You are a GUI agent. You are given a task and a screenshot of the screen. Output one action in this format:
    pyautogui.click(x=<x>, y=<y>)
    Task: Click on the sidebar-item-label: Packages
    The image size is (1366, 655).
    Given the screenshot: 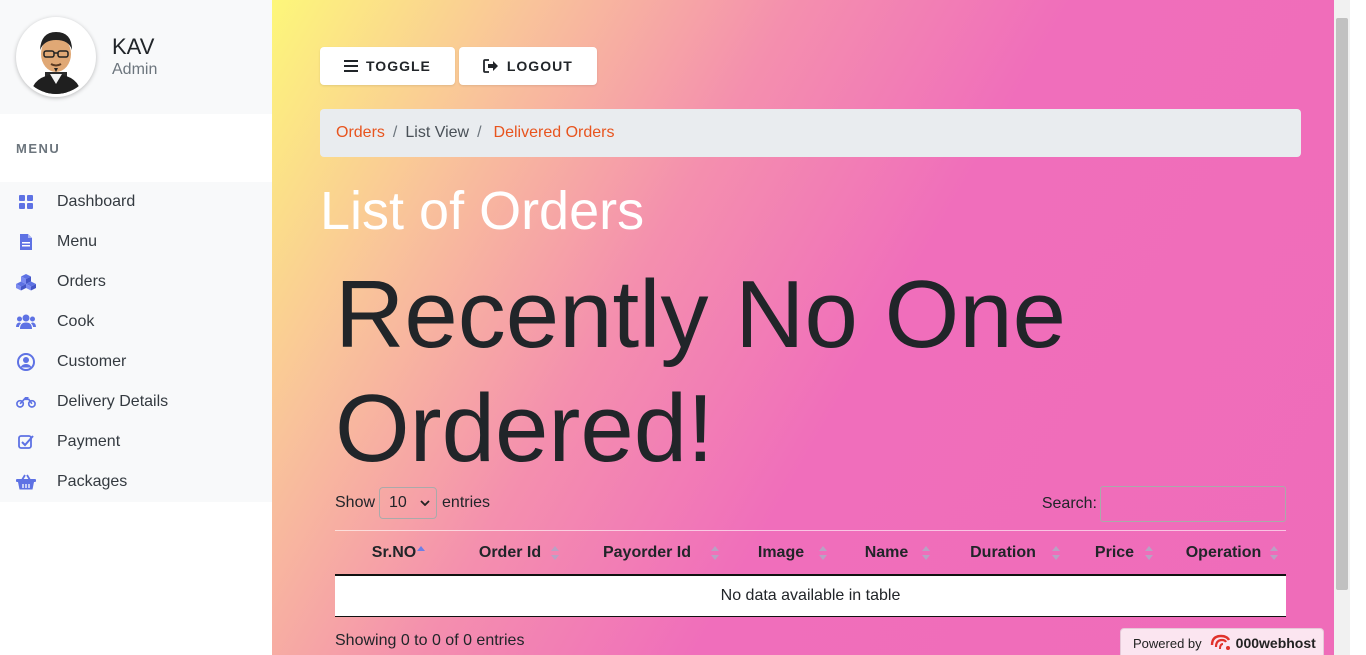 What is the action you would take?
    pyautogui.click(x=92, y=481)
    